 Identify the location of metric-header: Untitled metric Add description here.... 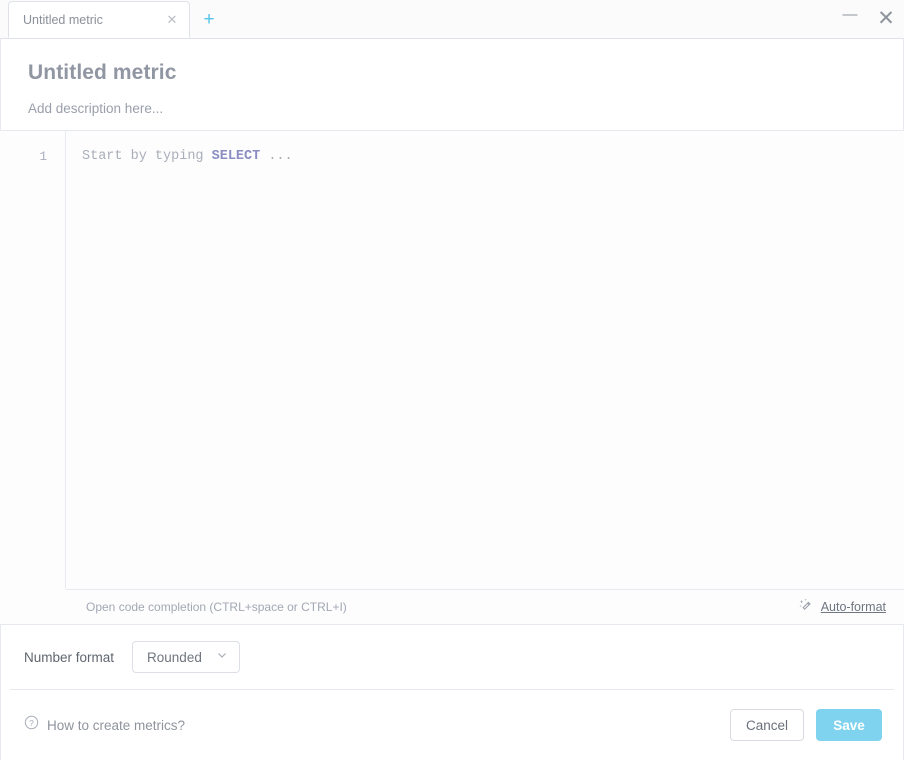
(452, 85).